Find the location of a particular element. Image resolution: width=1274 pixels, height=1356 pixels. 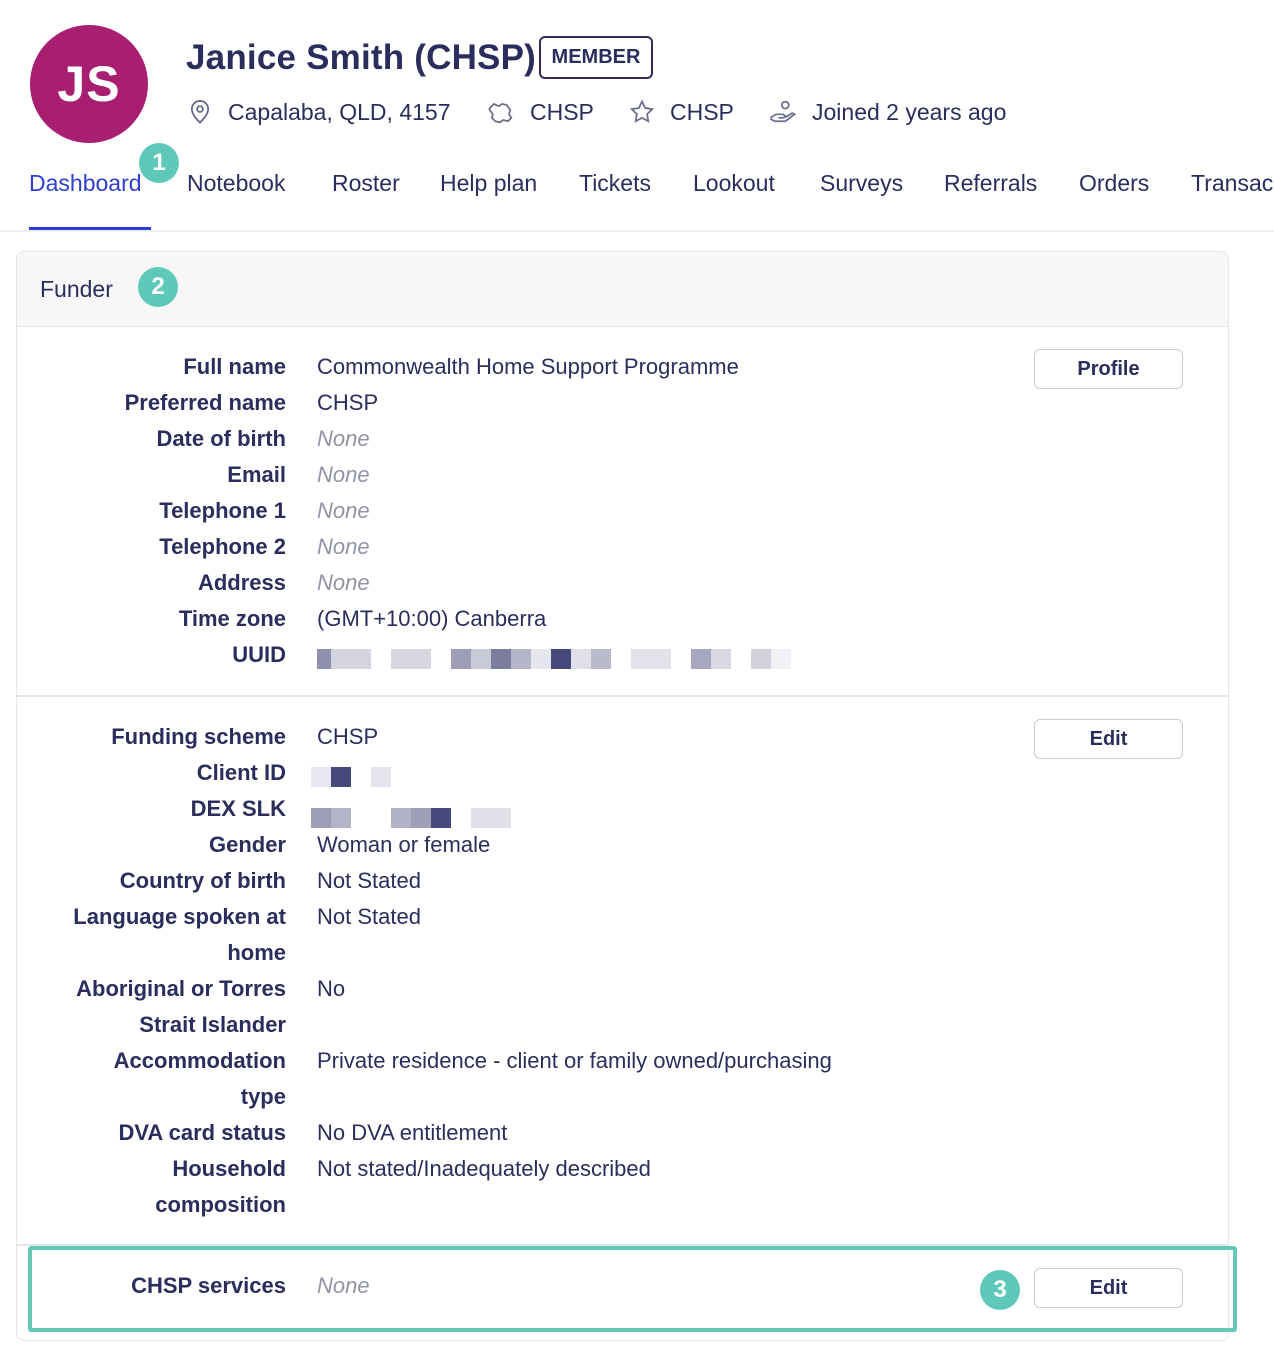

callout-badge-3: 3 is located at coordinates (1000, 1290).